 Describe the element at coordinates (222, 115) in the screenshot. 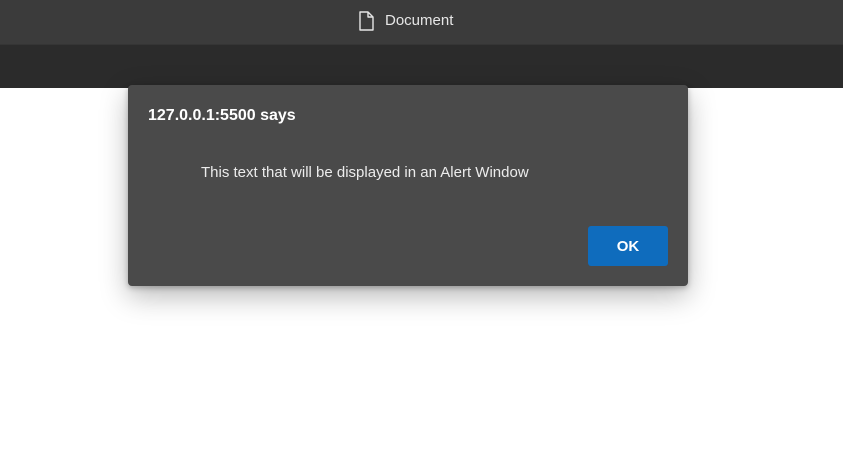

I see `alert-title: 127.0.0.1:5500 says` at that location.